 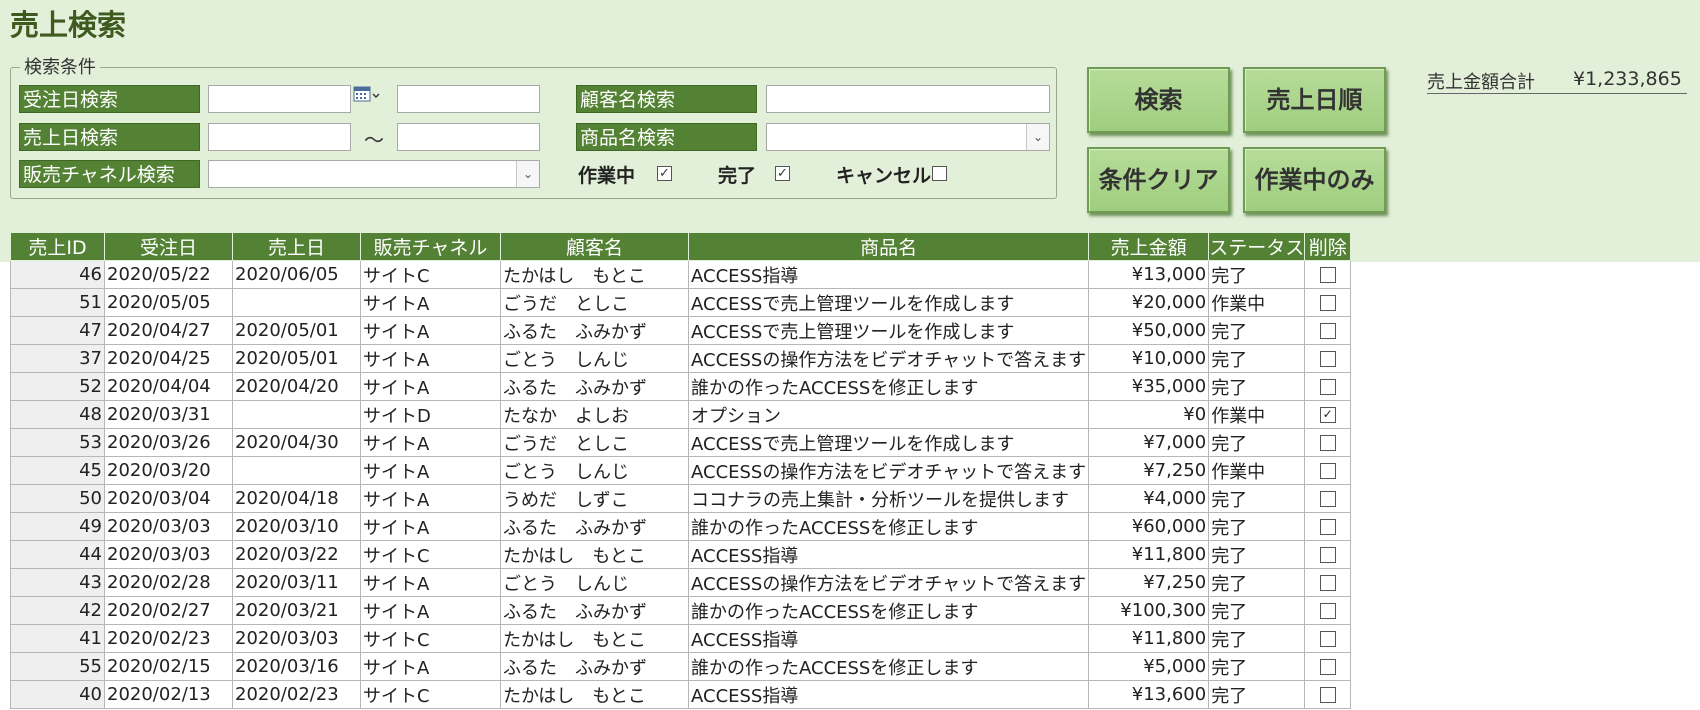 What do you see at coordinates (1314, 100) in the screenshot?
I see `sort-sales-date-button: 売上日順` at bounding box center [1314, 100].